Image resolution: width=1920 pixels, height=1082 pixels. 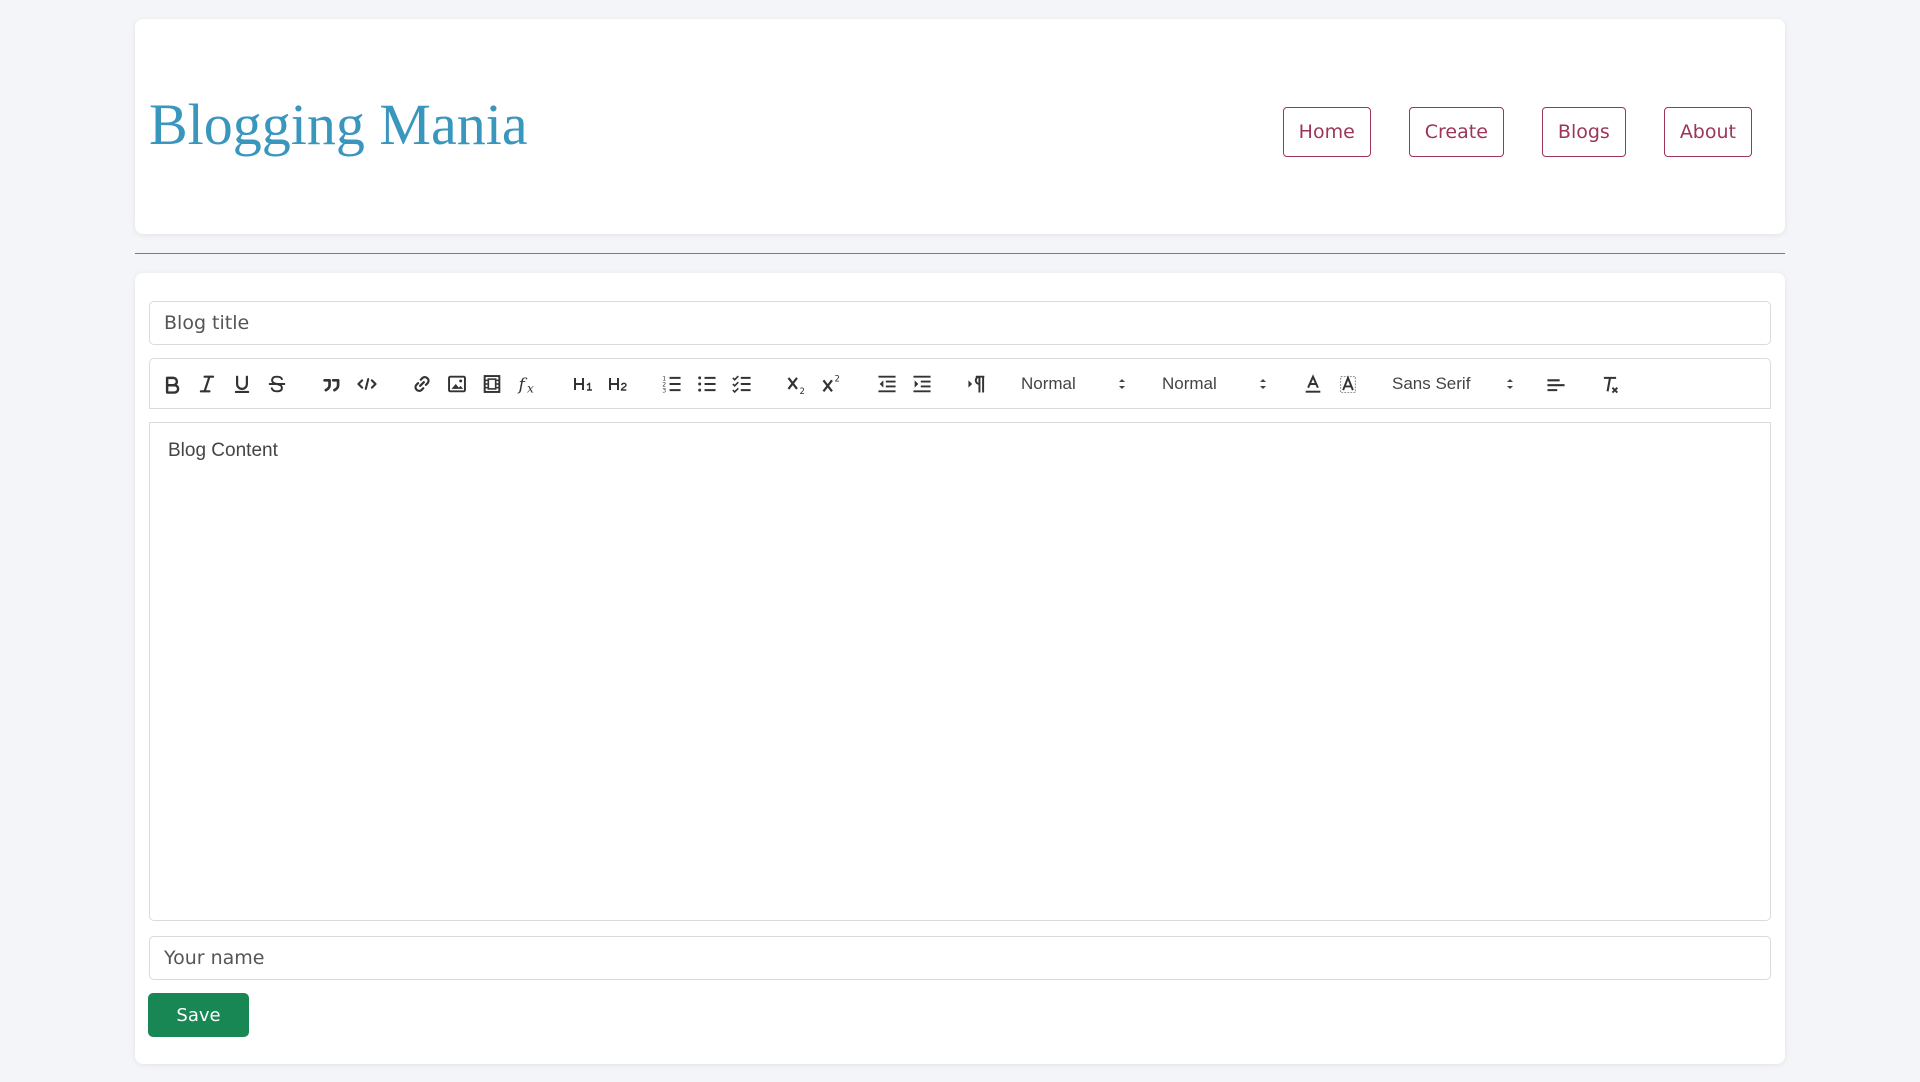 What do you see at coordinates (367, 384) in the screenshot?
I see `code-block-icon` at bounding box center [367, 384].